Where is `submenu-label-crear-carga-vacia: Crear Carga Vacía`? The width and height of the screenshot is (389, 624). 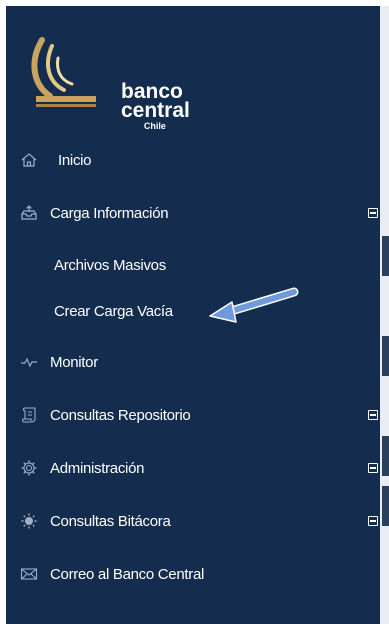
submenu-label-crear-carga-vacia: Crear Carga Vacía is located at coordinates (113, 311).